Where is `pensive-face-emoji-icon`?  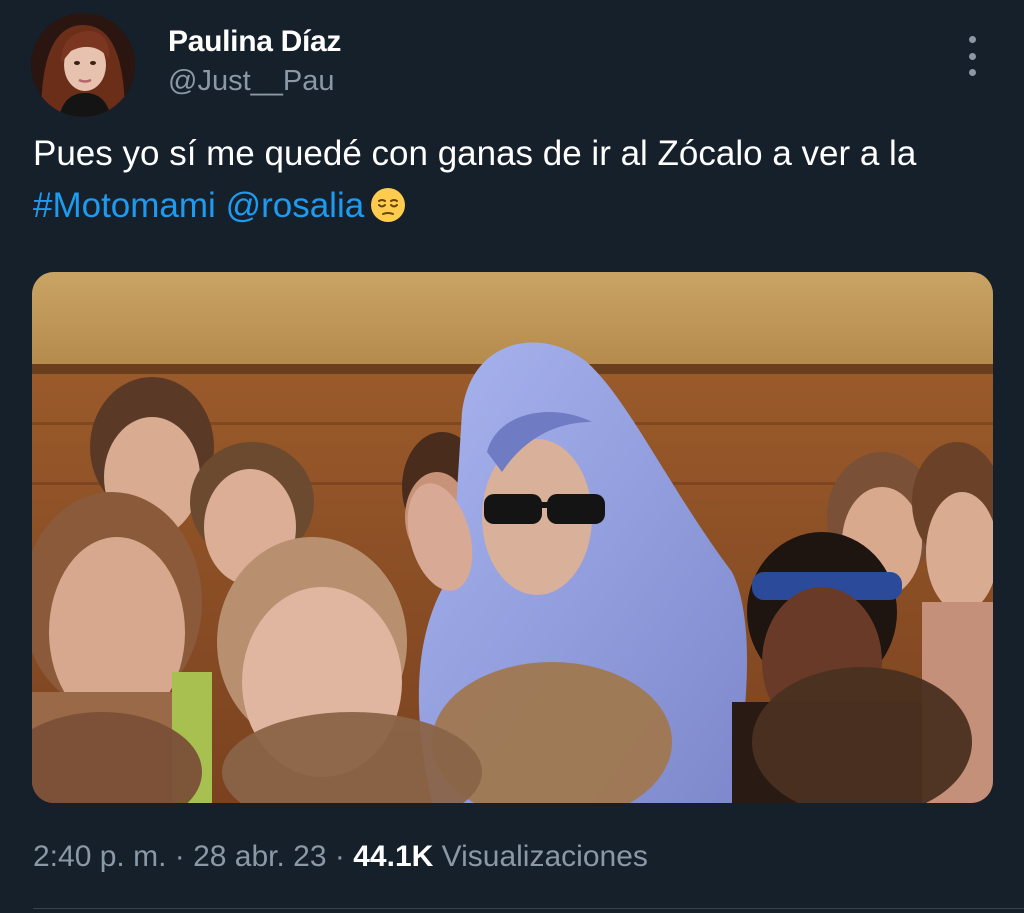
pensive-face-emoji-icon is located at coordinates (388, 205).